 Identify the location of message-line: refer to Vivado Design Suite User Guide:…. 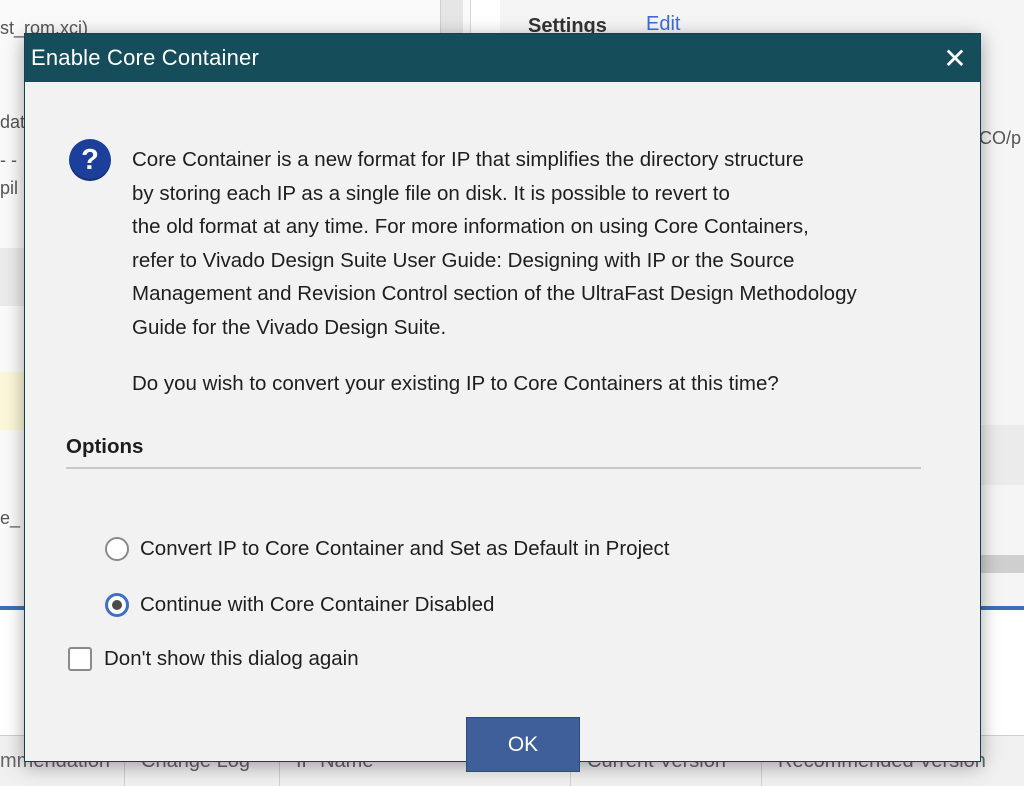
(463, 260).